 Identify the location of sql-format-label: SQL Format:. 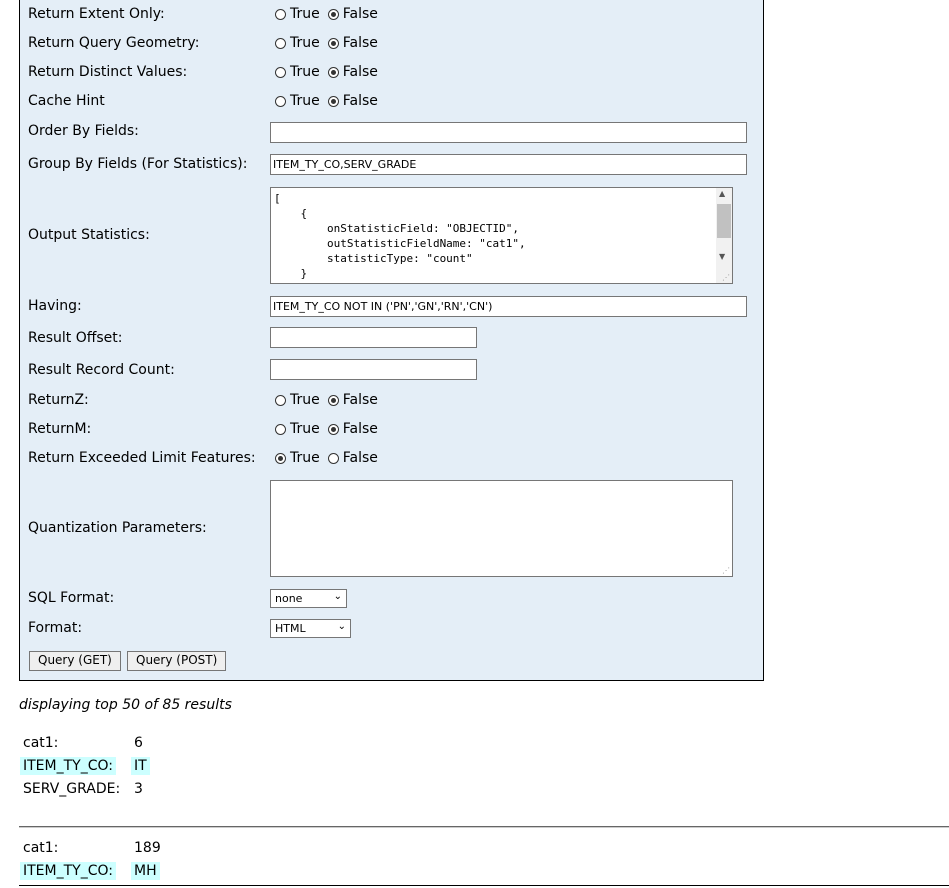
(71, 598).